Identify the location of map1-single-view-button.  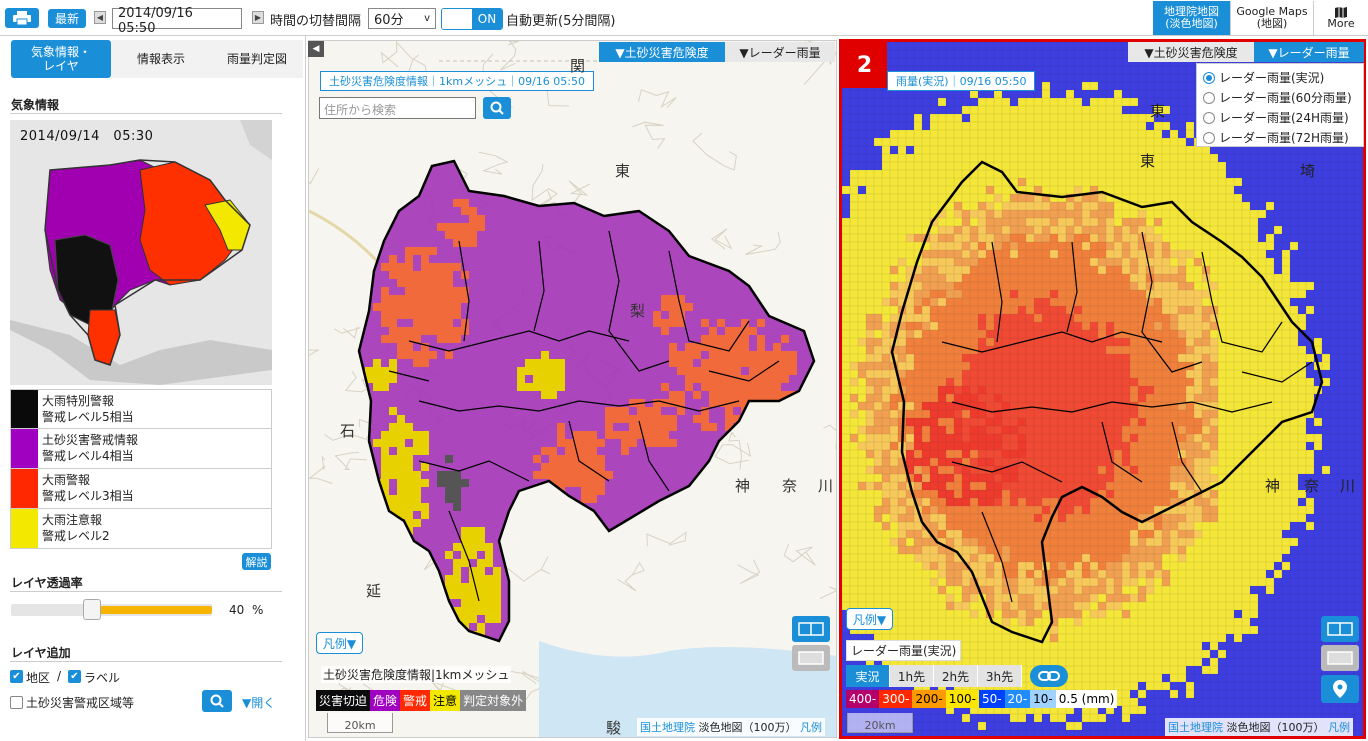
(811, 658).